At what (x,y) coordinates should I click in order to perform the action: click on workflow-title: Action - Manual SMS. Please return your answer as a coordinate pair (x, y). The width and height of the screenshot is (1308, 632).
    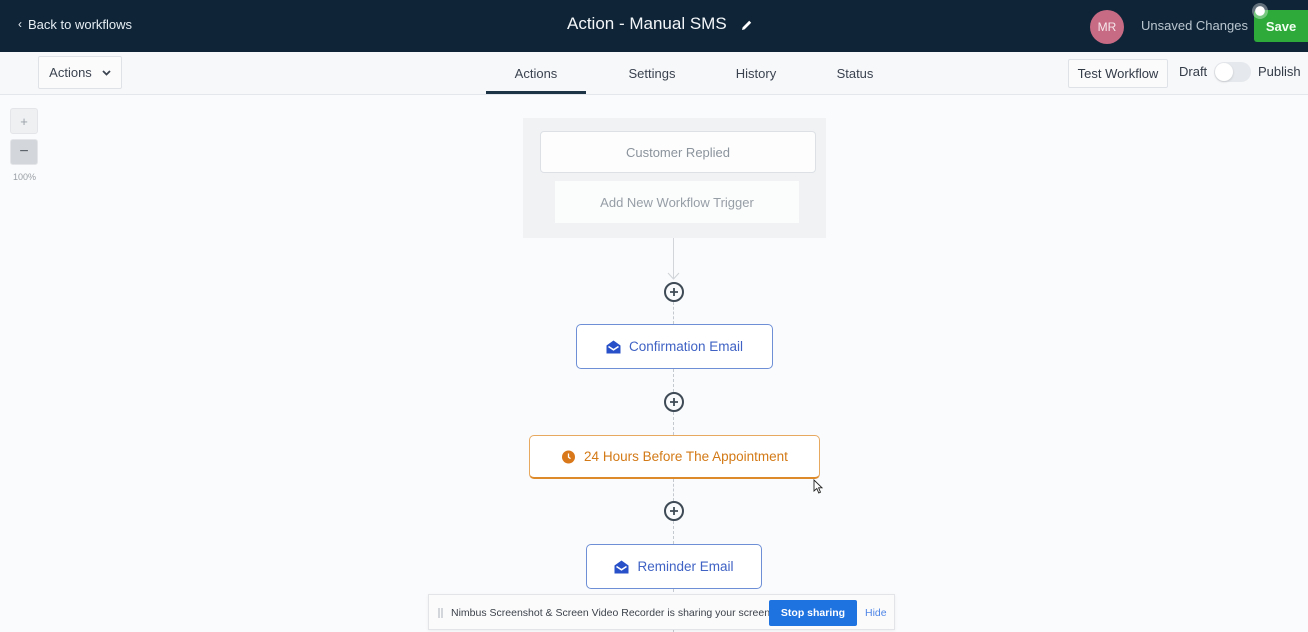
    Looking at the image, I should click on (647, 23).